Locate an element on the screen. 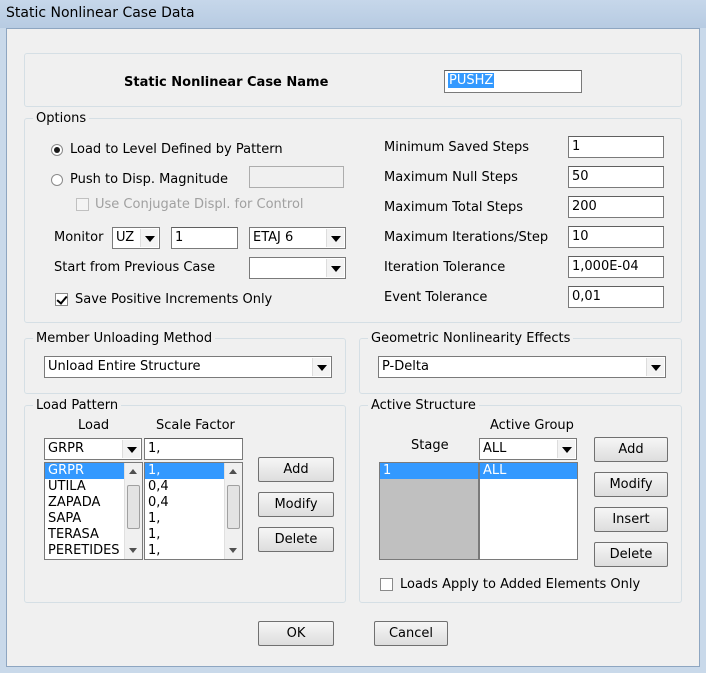 This screenshot has height=673, width=706. load-column-header: Load is located at coordinates (94, 425).